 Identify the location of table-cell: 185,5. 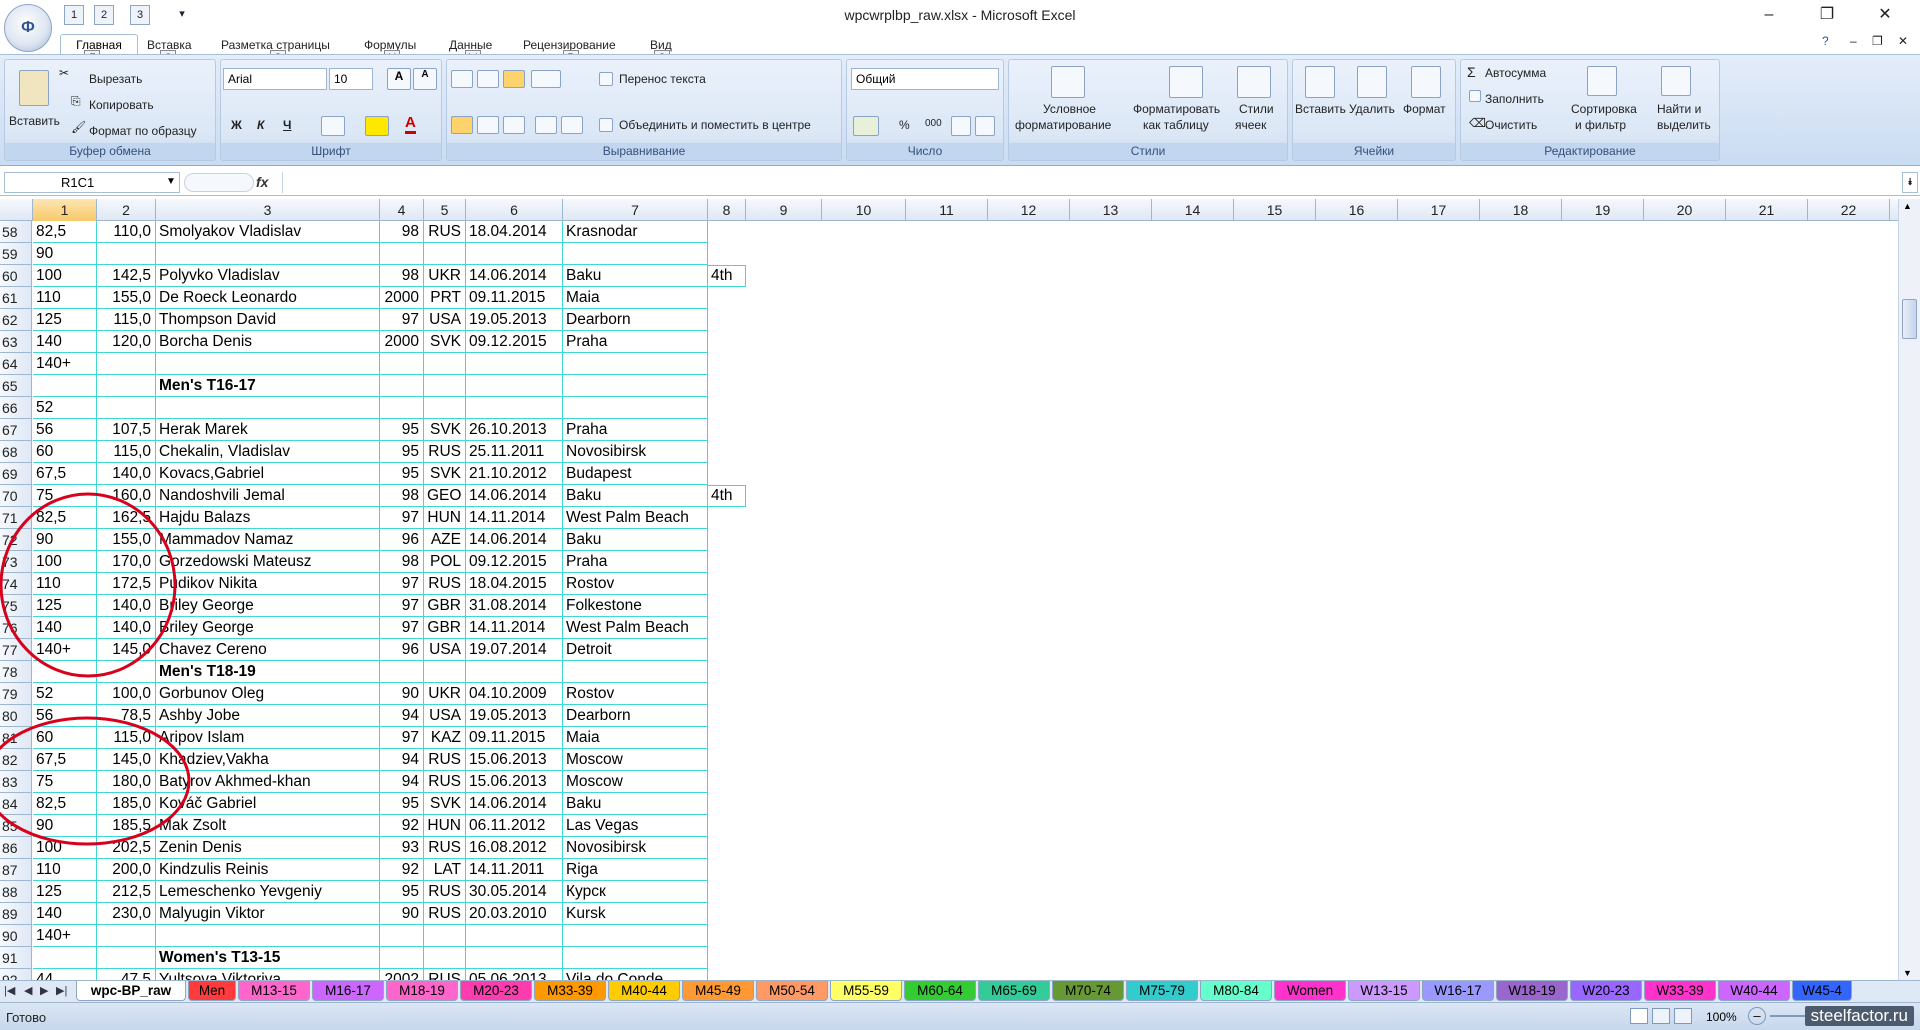
(126, 826).